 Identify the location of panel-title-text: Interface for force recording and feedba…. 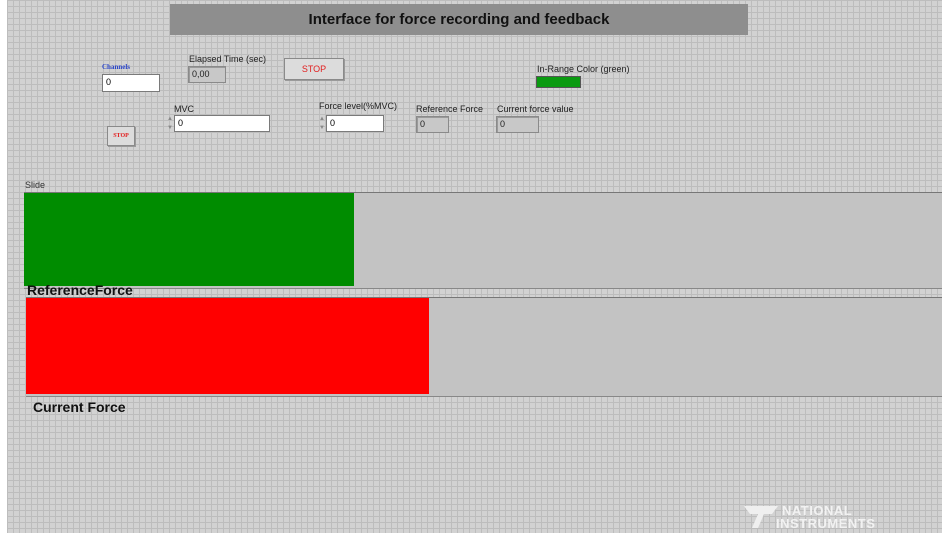
(459, 19).